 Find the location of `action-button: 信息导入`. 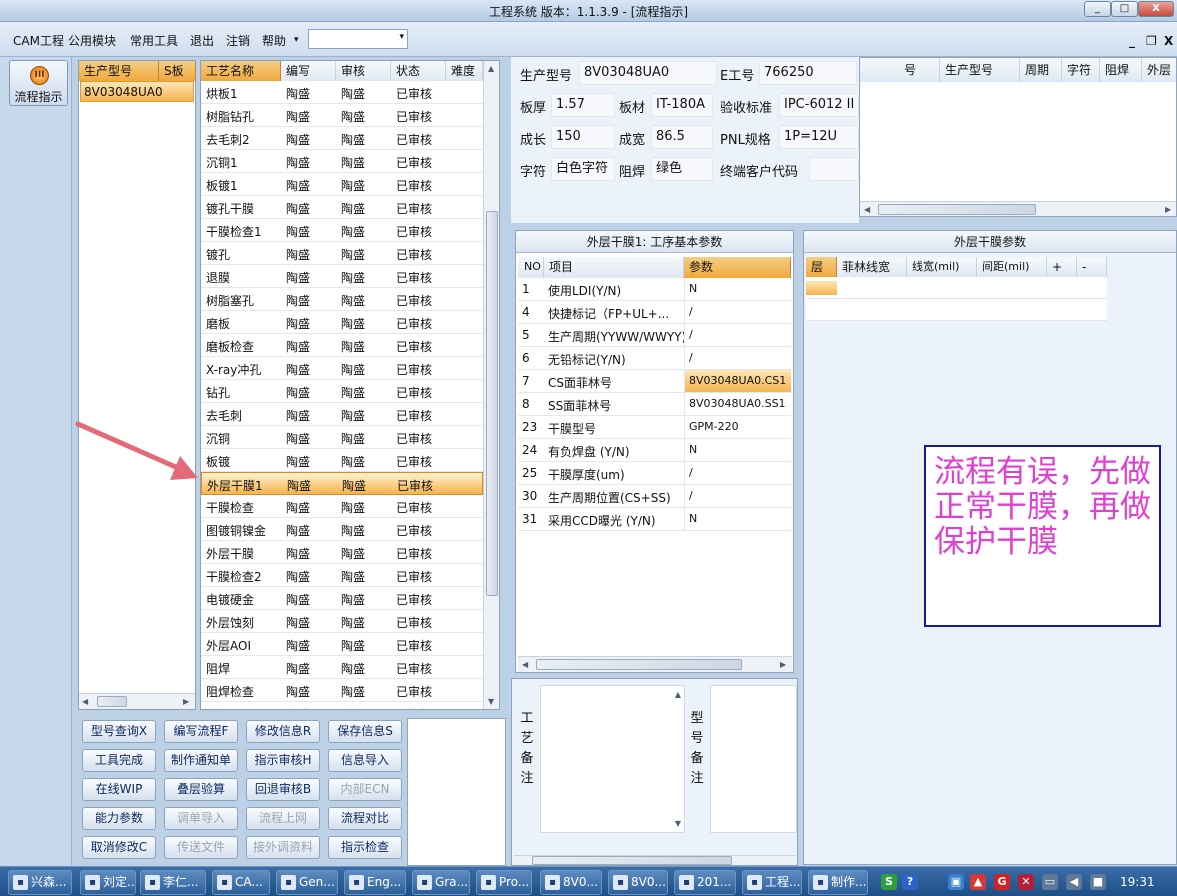

action-button: 信息导入 is located at coordinates (365, 760).